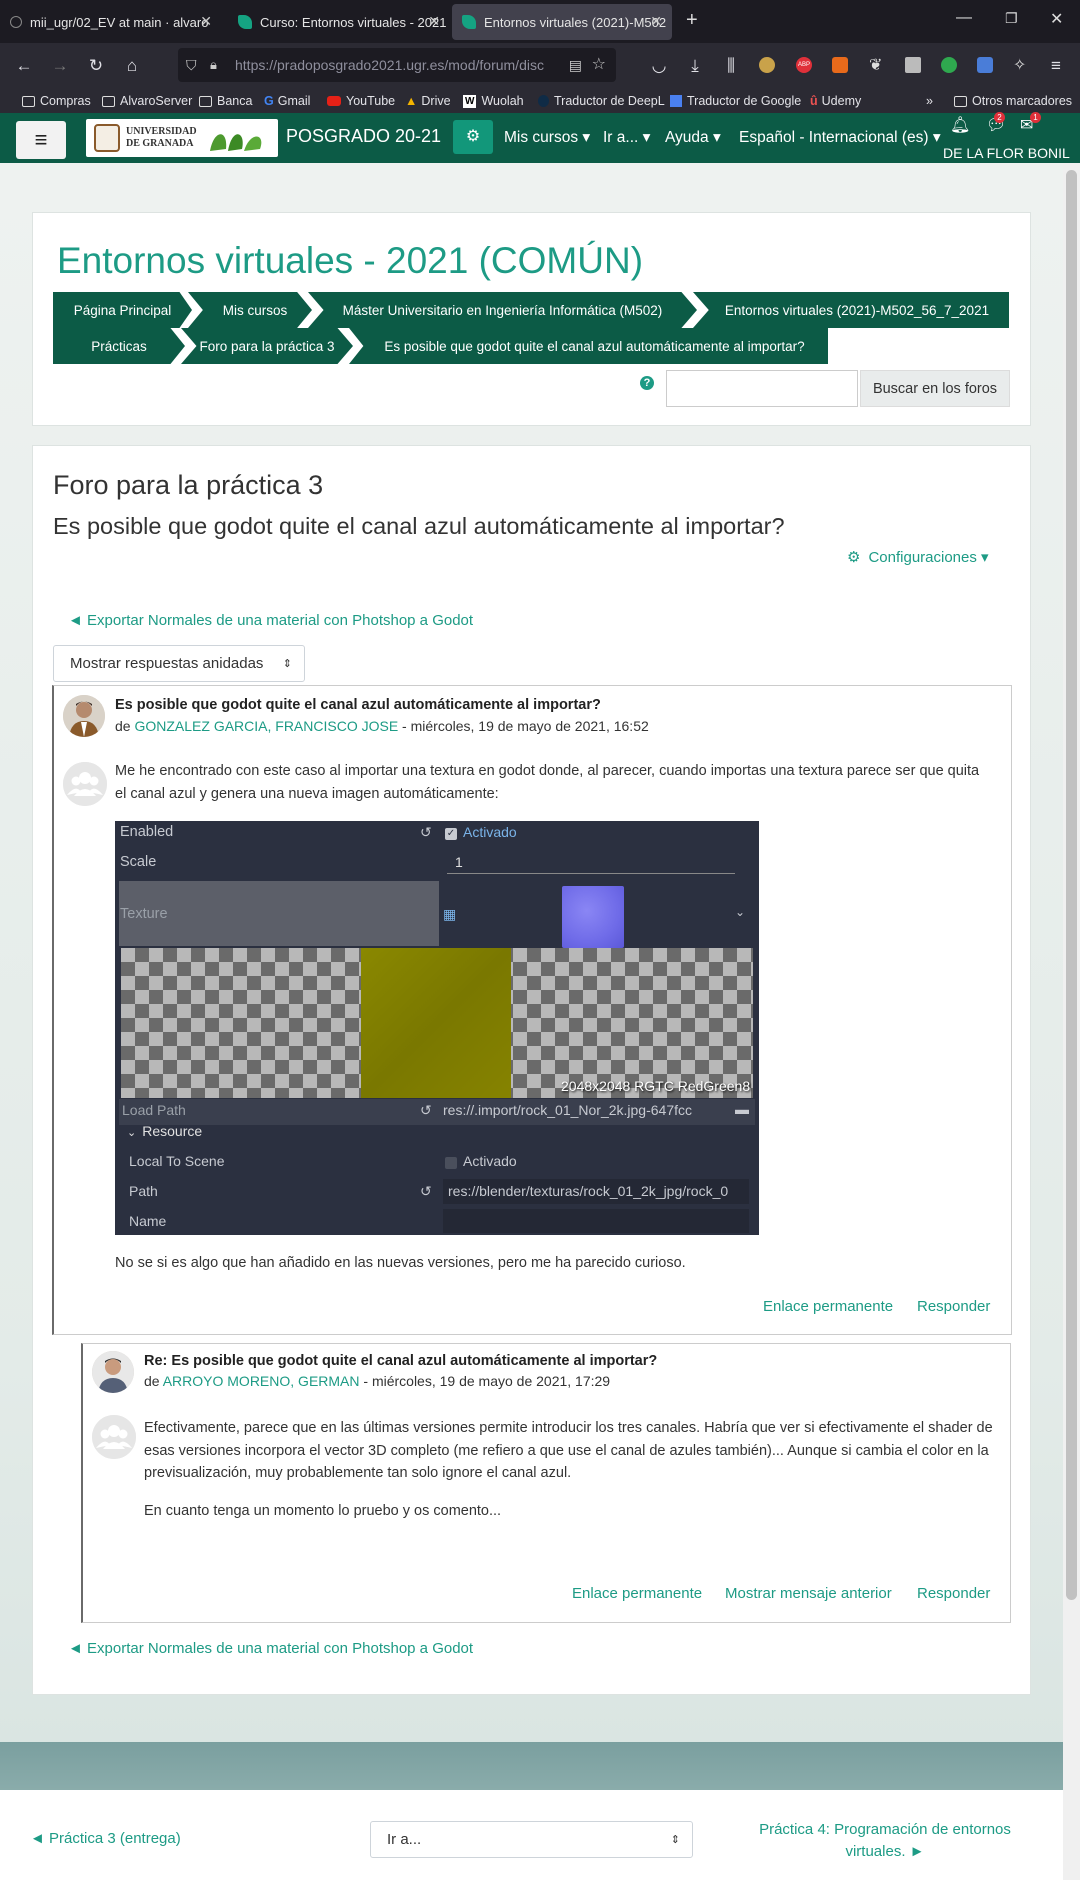 This screenshot has width=1080, height=1880. I want to click on breadcrumb-course: Entornos virtuales (2021)-M502_56_7_2021, so click(851, 310).